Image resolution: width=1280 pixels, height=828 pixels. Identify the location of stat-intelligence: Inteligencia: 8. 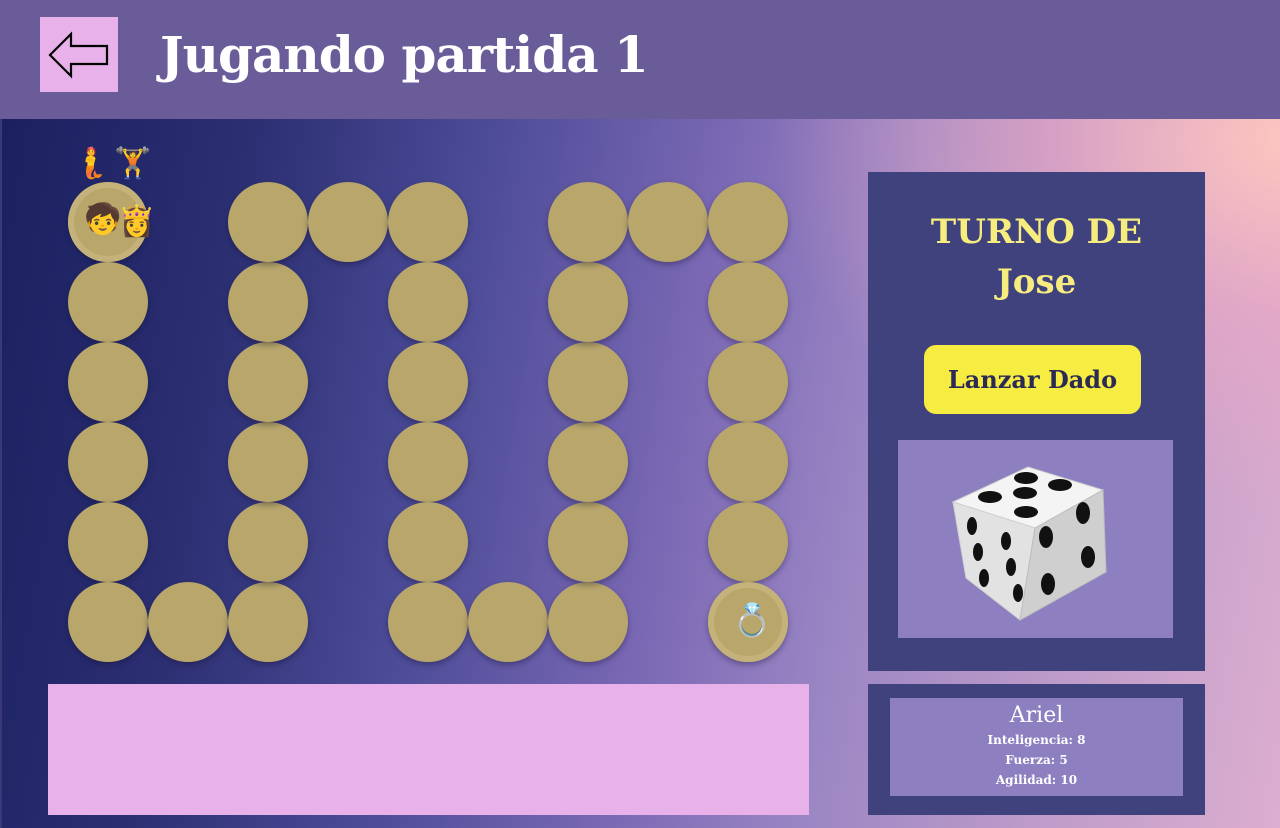
(1036, 740).